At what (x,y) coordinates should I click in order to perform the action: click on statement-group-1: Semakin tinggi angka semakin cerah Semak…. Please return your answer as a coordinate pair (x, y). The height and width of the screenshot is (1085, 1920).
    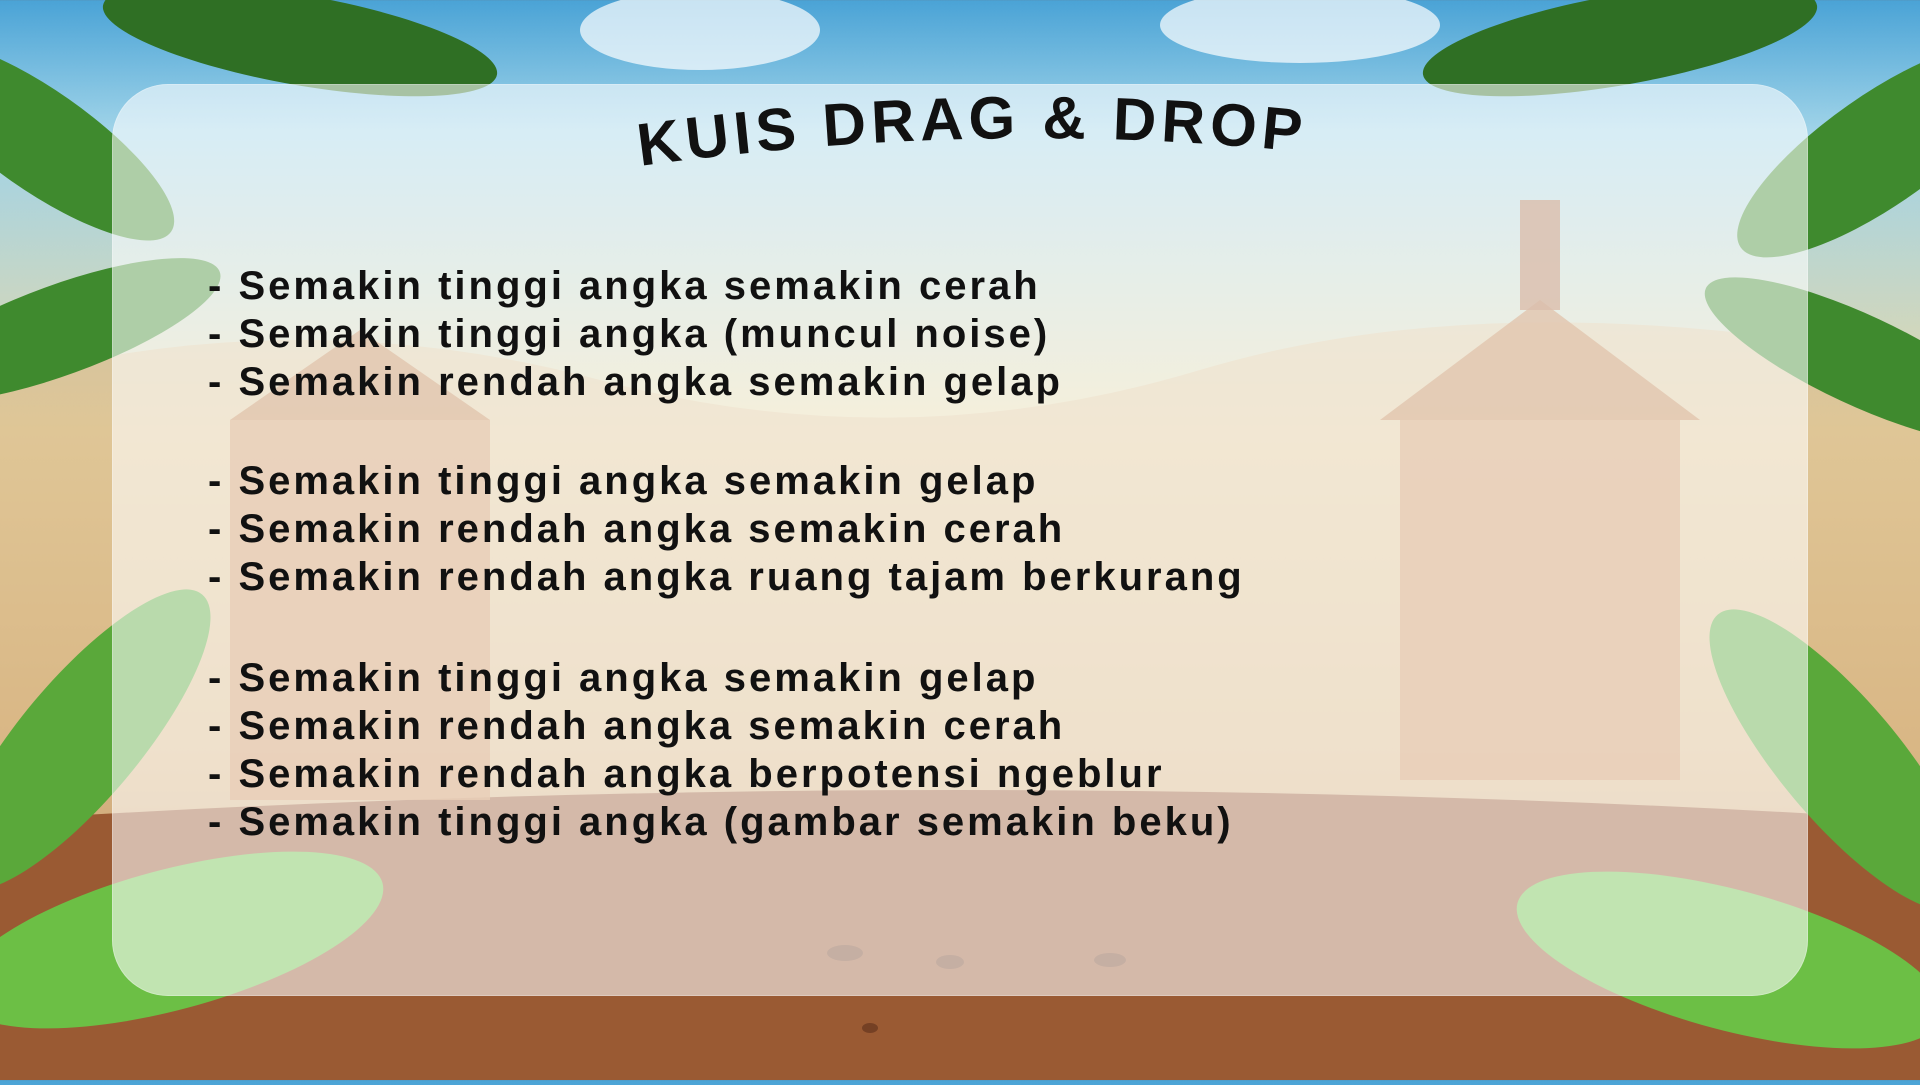
    Looking at the image, I should click on (635, 334).